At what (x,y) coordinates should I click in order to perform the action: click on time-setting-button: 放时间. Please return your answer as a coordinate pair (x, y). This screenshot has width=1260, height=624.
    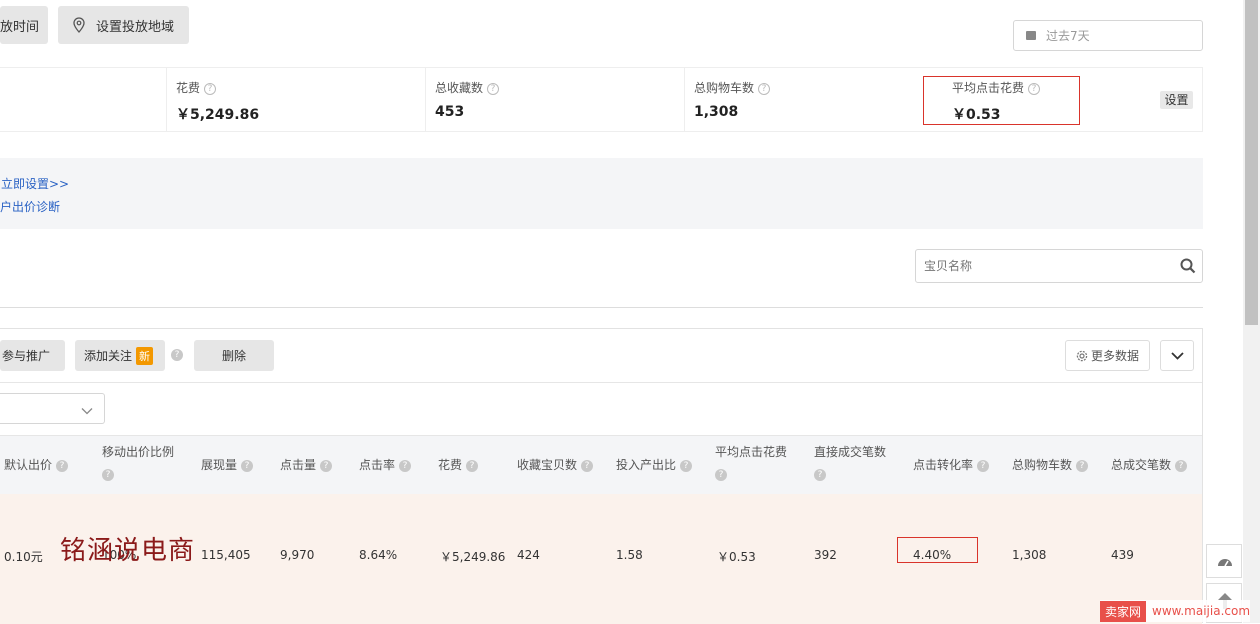
    Looking at the image, I should click on (24, 25).